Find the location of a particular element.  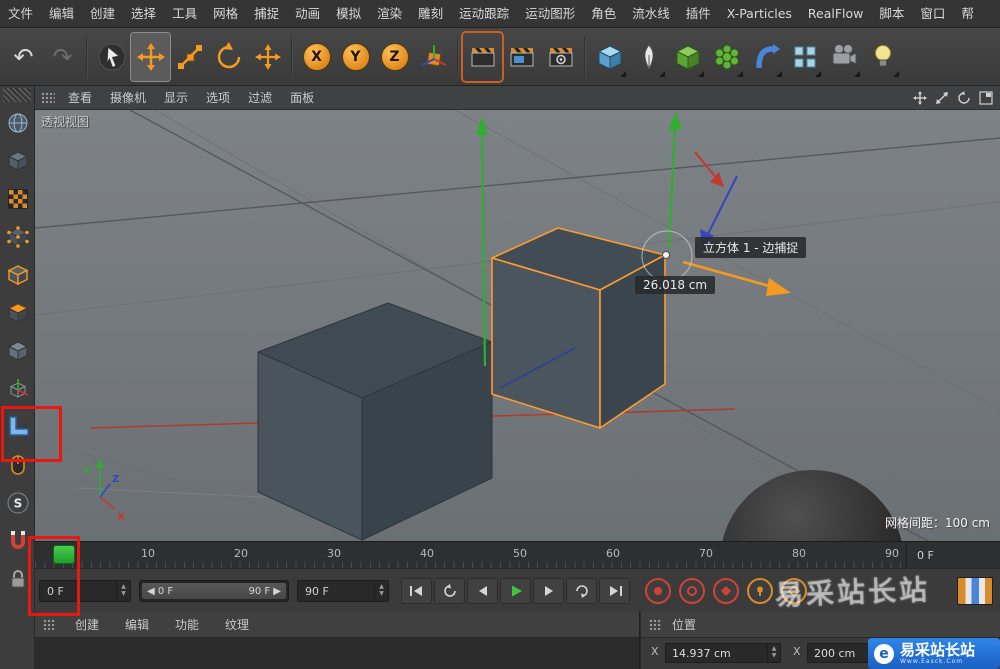

object-mode-button is located at coordinates (17, 351).